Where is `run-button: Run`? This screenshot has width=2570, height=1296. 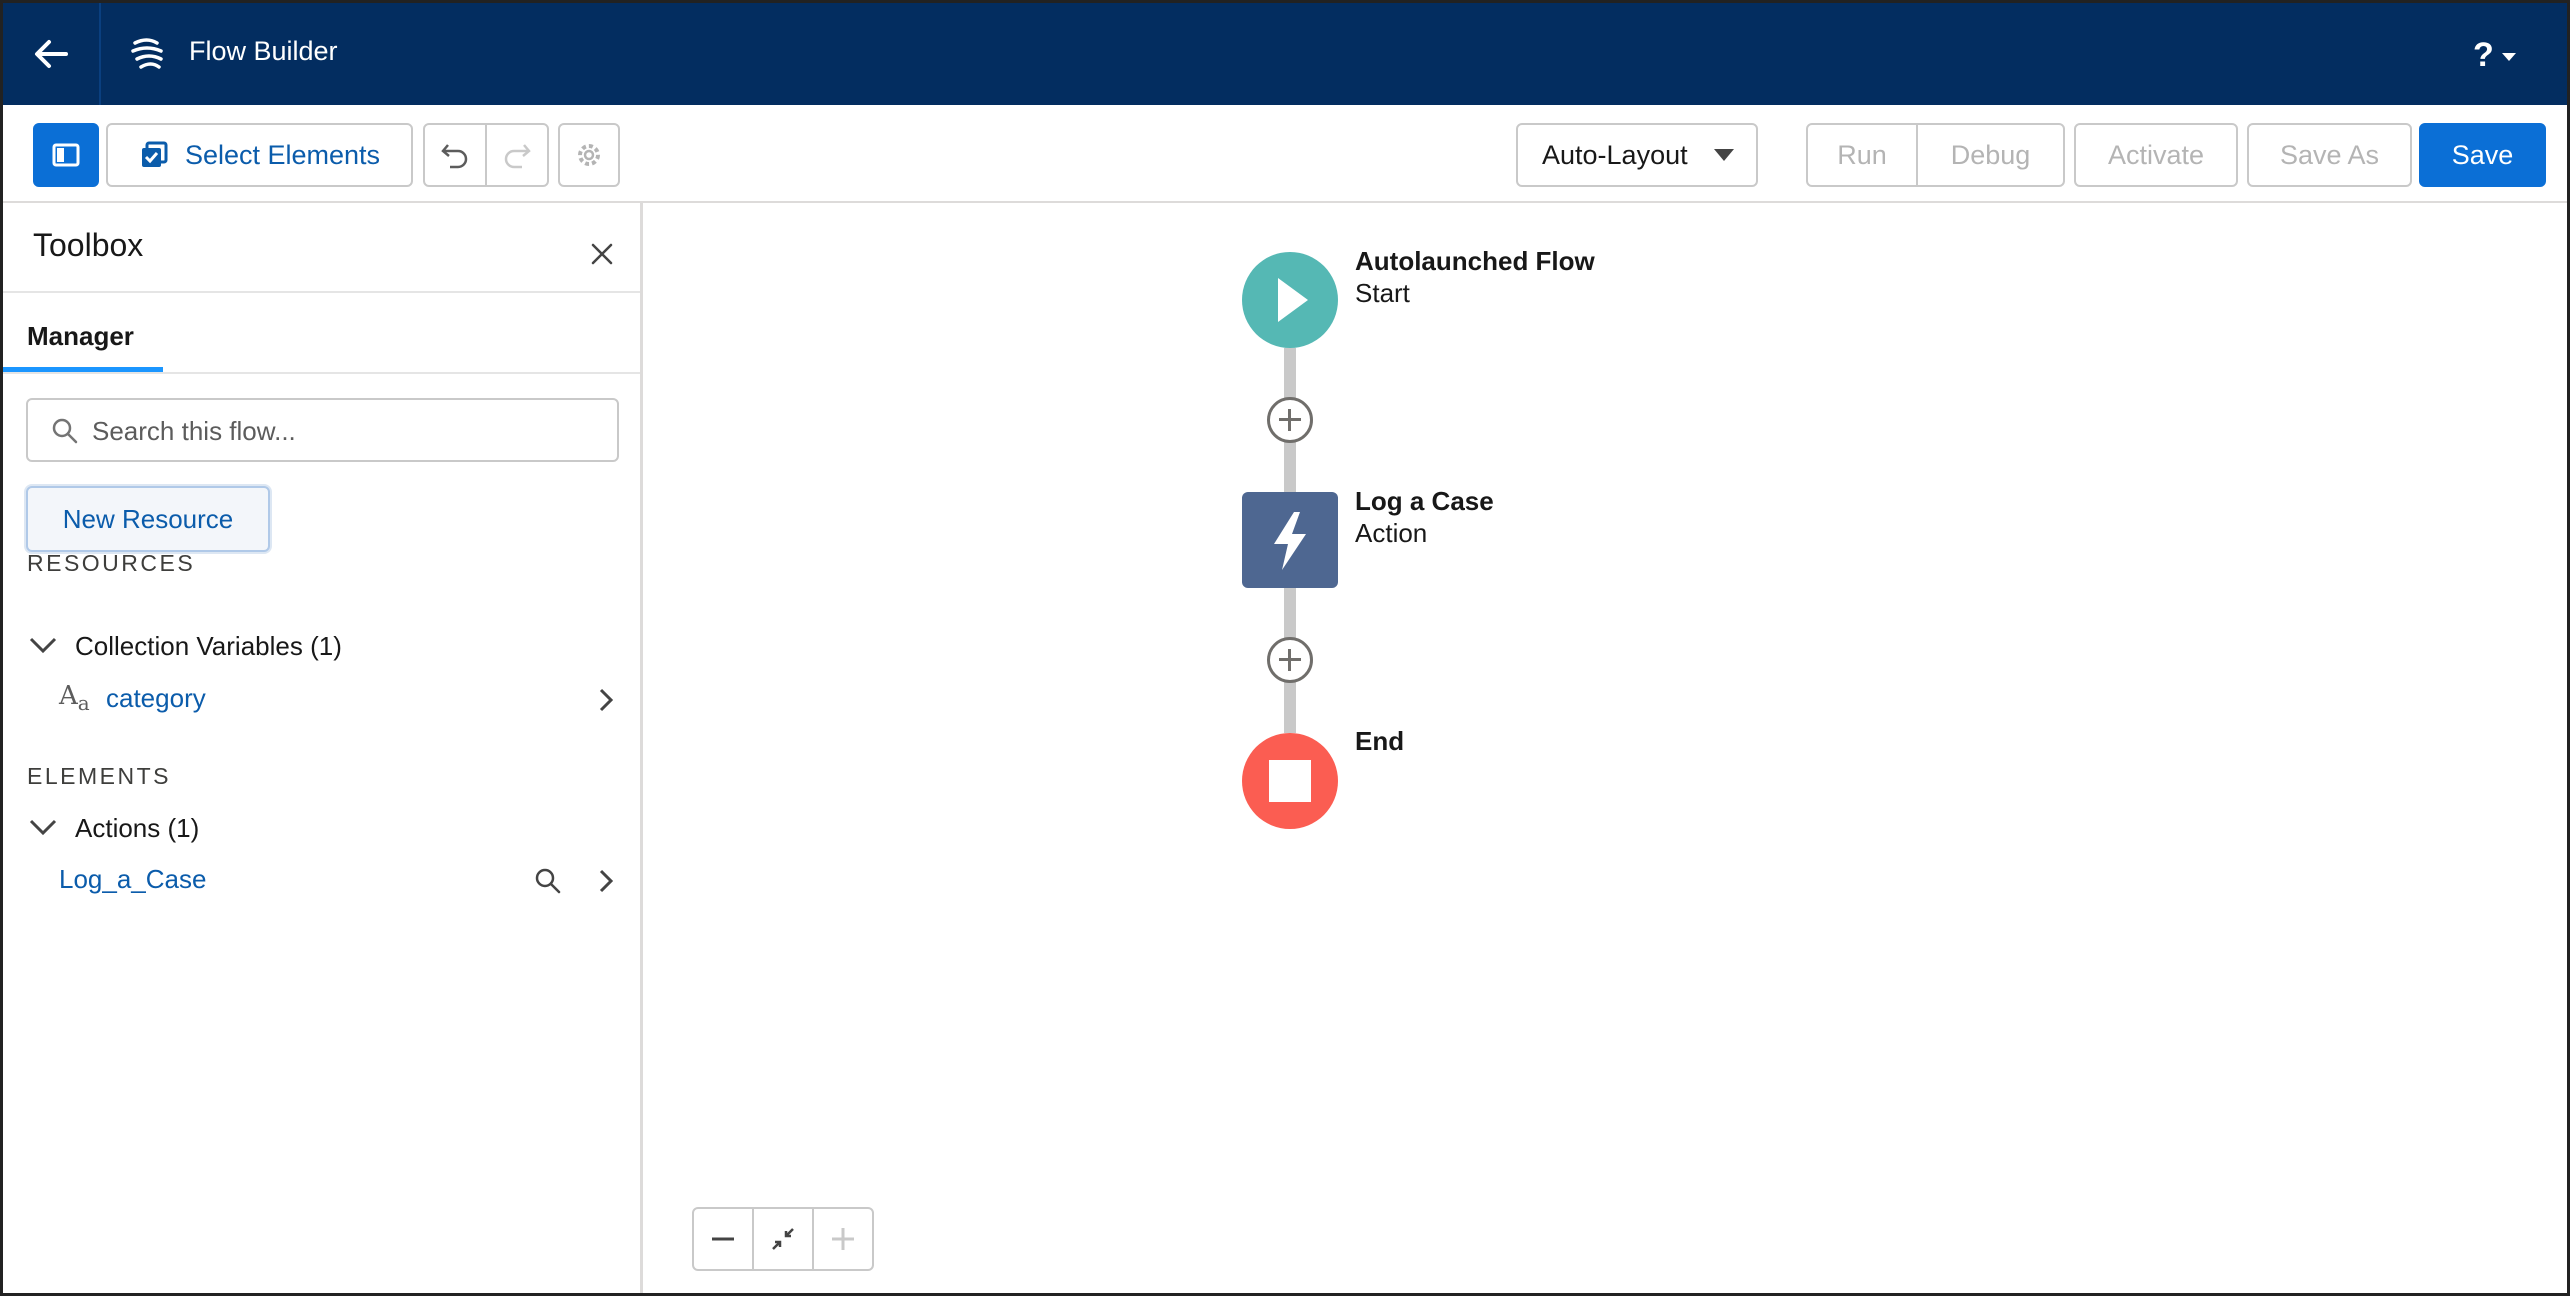 run-button: Run is located at coordinates (1862, 155).